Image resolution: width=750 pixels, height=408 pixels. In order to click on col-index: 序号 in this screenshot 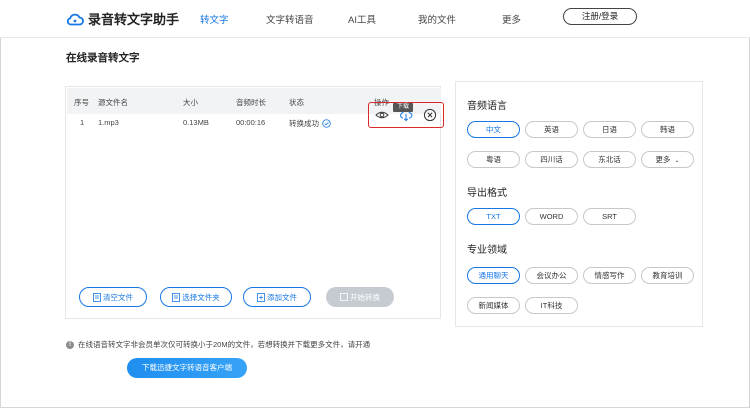, I will do `click(81, 102)`.